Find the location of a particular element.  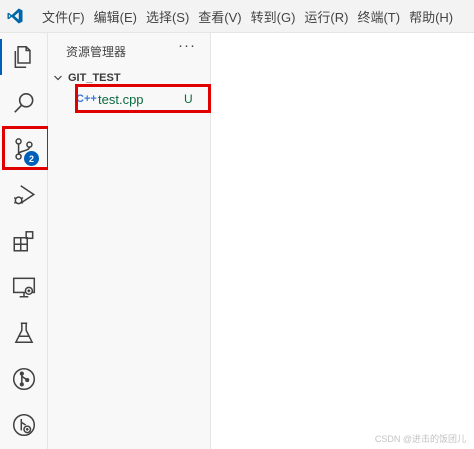

menu-edit: 编辑(E) is located at coordinates (118, 16).